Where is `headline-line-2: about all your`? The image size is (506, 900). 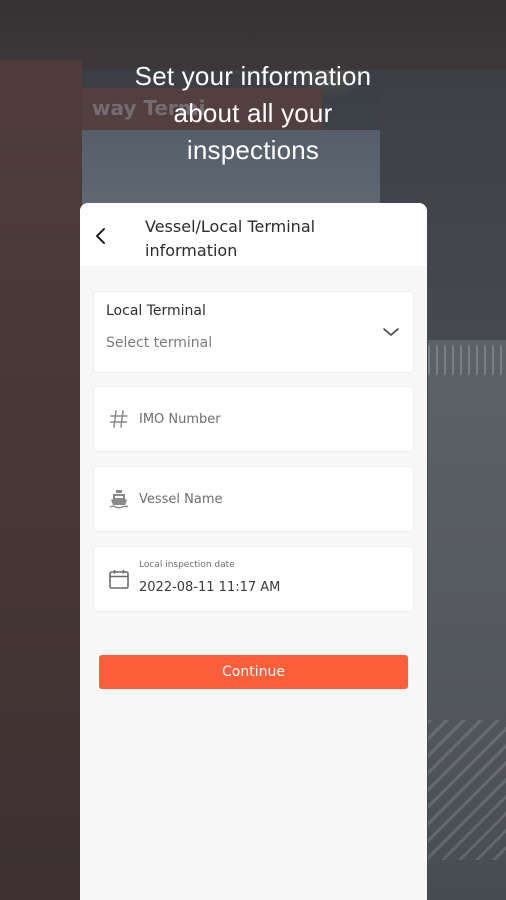
headline-line-2: about all your is located at coordinates (253, 113).